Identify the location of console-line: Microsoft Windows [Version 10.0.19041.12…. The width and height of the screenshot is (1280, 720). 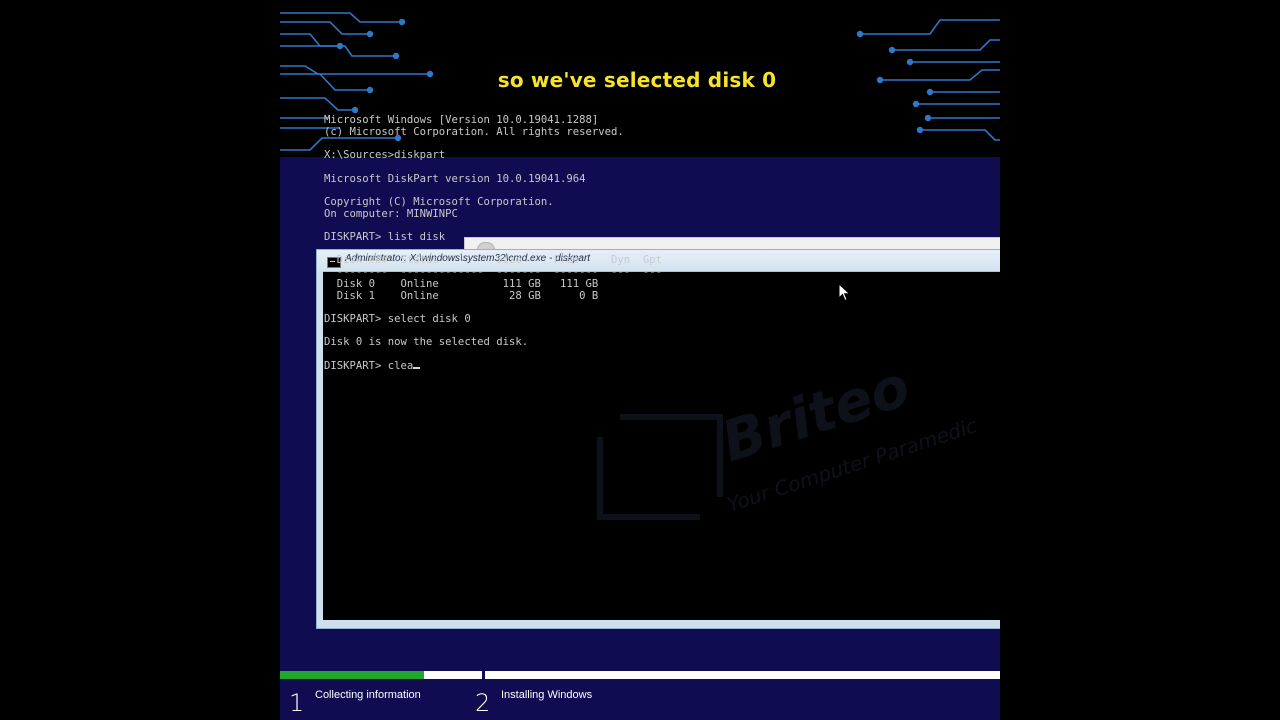
(461, 120).